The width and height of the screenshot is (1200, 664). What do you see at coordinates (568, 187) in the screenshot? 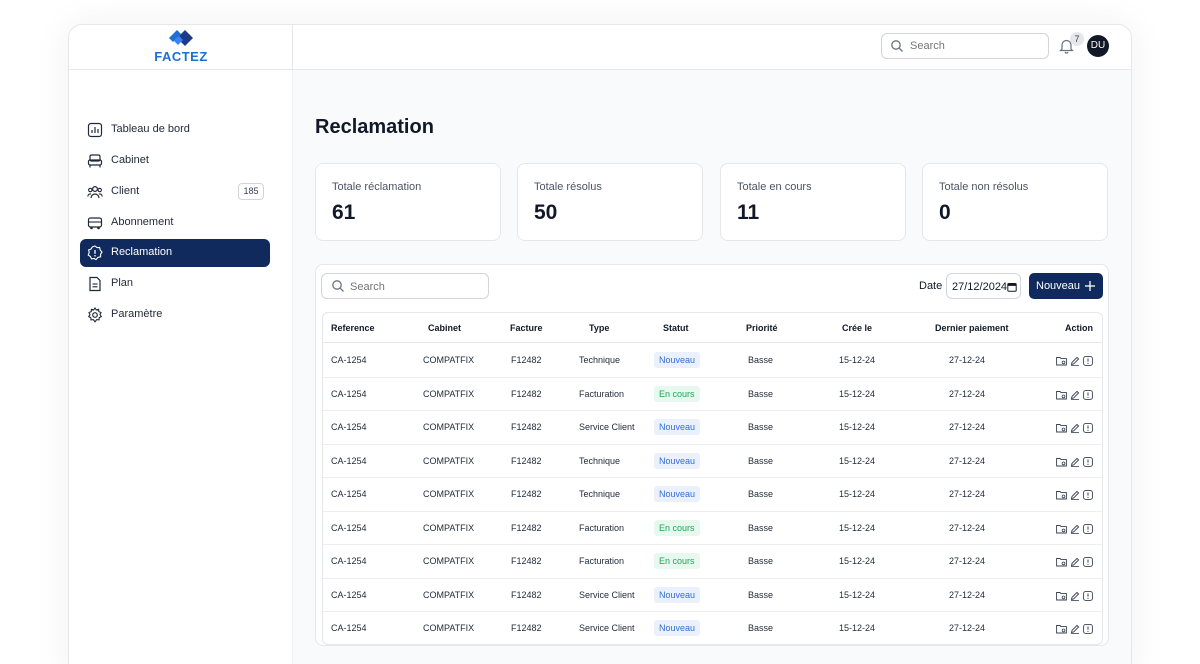
I see `stat-label: Totale résolus` at bounding box center [568, 187].